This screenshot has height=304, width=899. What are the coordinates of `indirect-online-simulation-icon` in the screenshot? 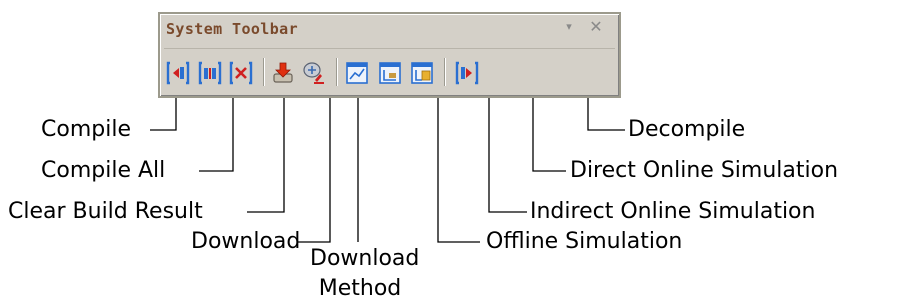 It's located at (390, 73).